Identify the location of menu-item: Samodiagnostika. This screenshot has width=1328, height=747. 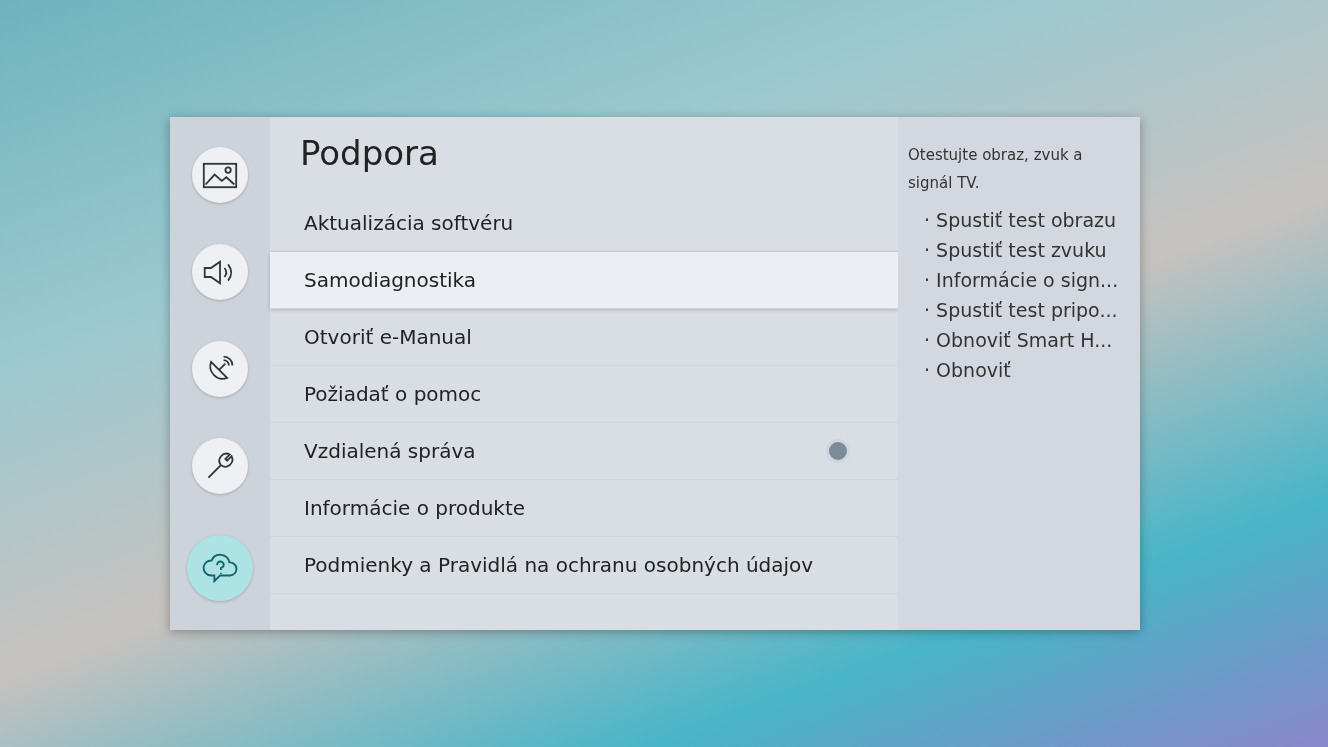
(584, 280).